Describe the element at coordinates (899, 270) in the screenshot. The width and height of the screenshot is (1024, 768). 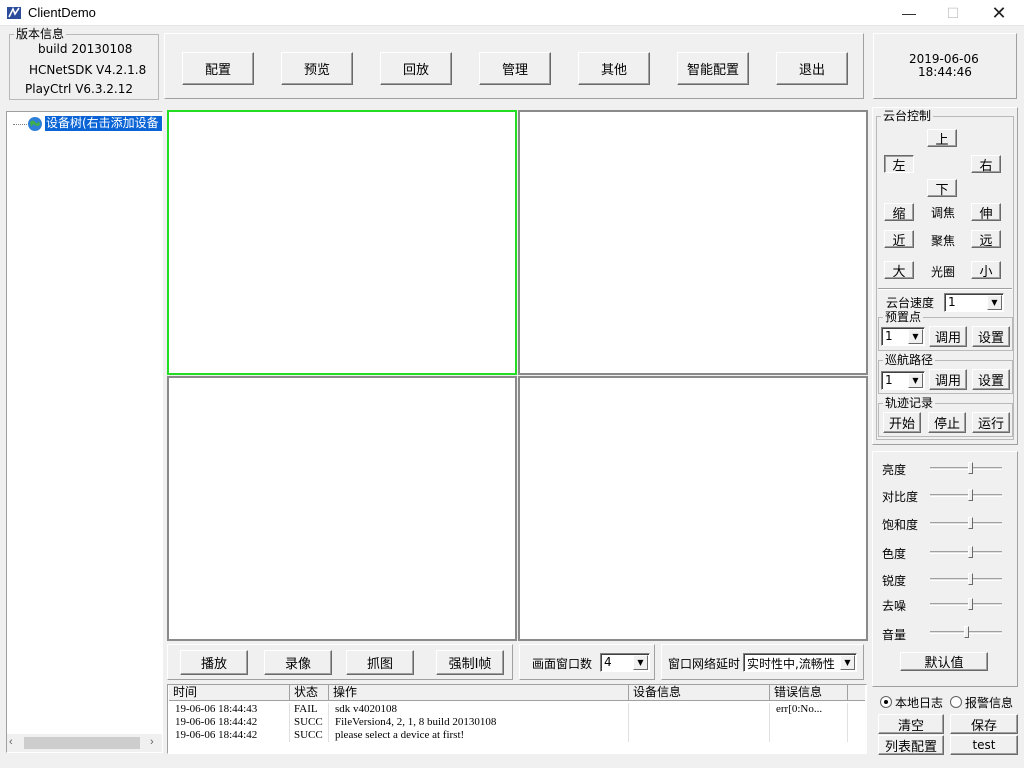
I see `iris-big-button: 大` at that location.